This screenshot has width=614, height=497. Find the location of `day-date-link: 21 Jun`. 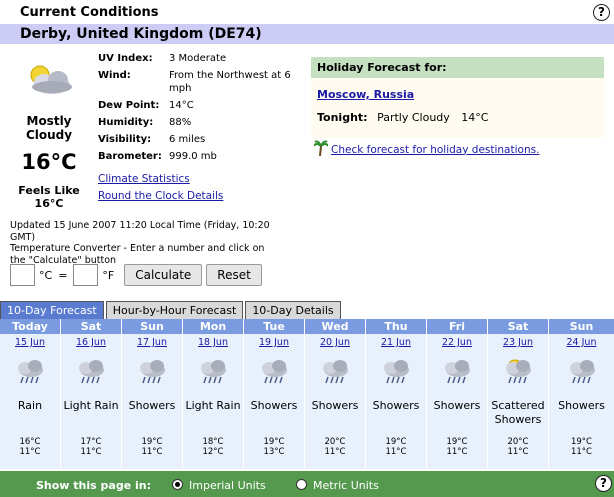

day-date-link: 21 Jun is located at coordinates (396, 342).